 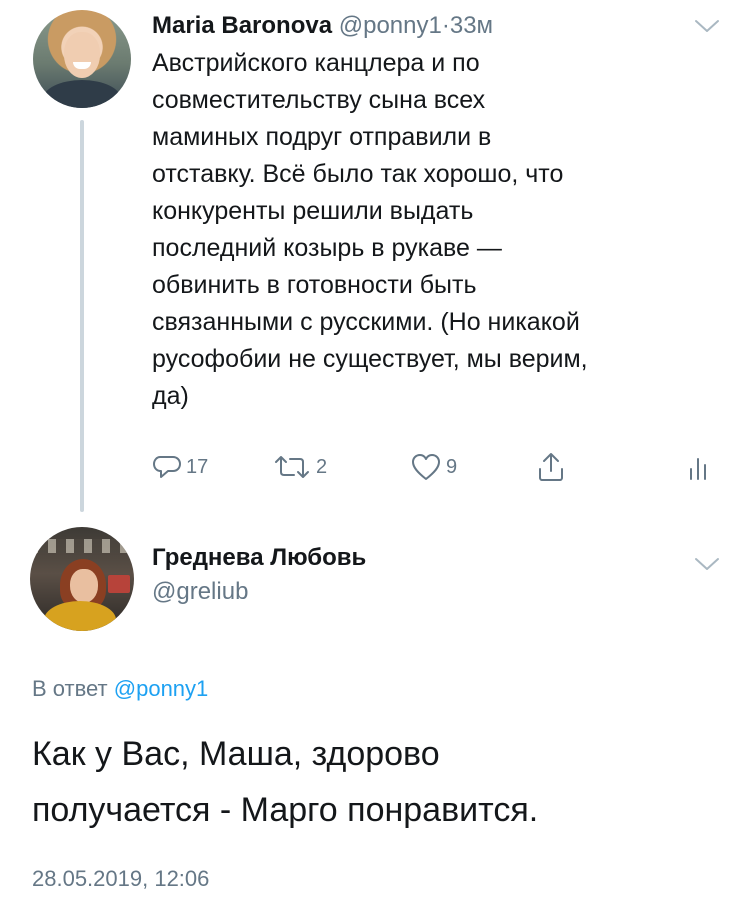 What do you see at coordinates (285, 810) in the screenshot?
I see `reply-text-line: получается - Марго понравится.` at bounding box center [285, 810].